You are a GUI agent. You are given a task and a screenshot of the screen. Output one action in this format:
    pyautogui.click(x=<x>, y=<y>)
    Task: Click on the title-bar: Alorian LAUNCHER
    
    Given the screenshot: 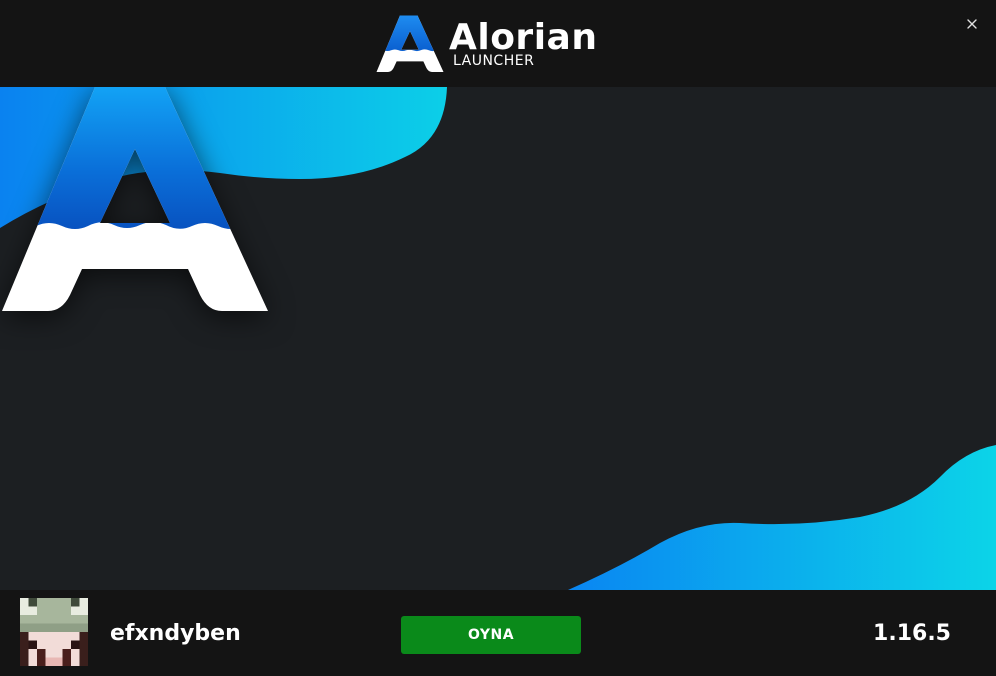 What is the action you would take?
    pyautogui.click(x=498, y=43)
    